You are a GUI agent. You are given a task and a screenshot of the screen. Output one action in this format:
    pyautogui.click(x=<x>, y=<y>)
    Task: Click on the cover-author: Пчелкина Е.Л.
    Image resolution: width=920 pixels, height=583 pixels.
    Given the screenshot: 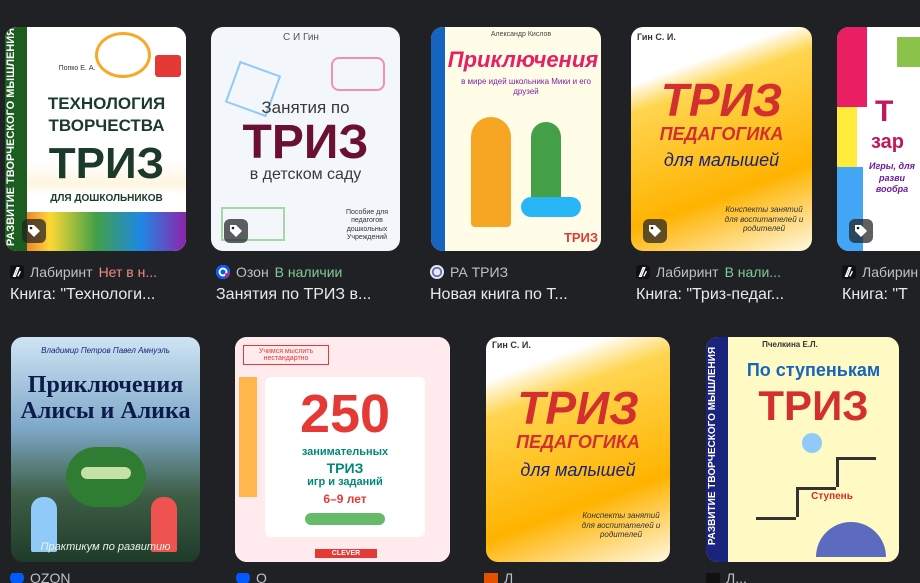 What is the action you would take?
    pyautogui.click(x=790, y=344)
    